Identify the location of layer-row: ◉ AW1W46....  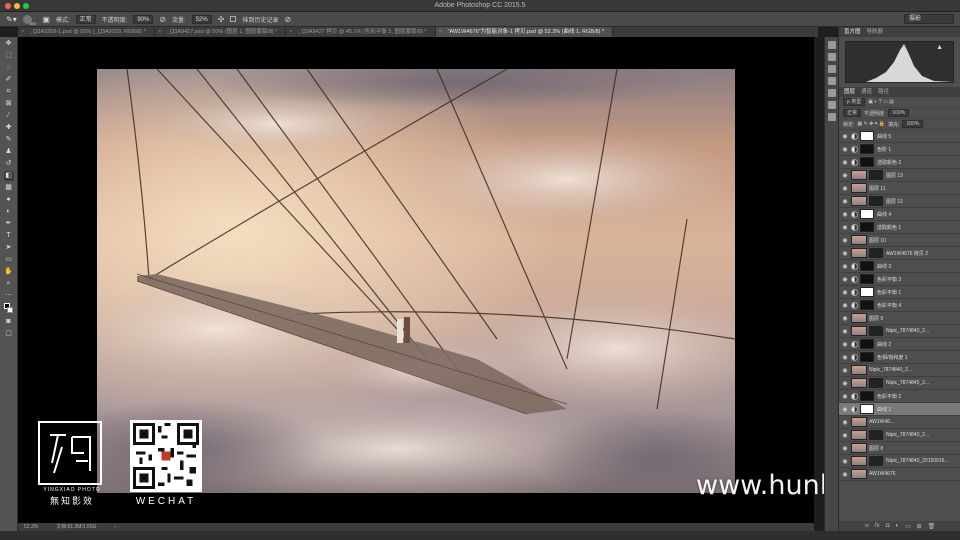
(899, 422).